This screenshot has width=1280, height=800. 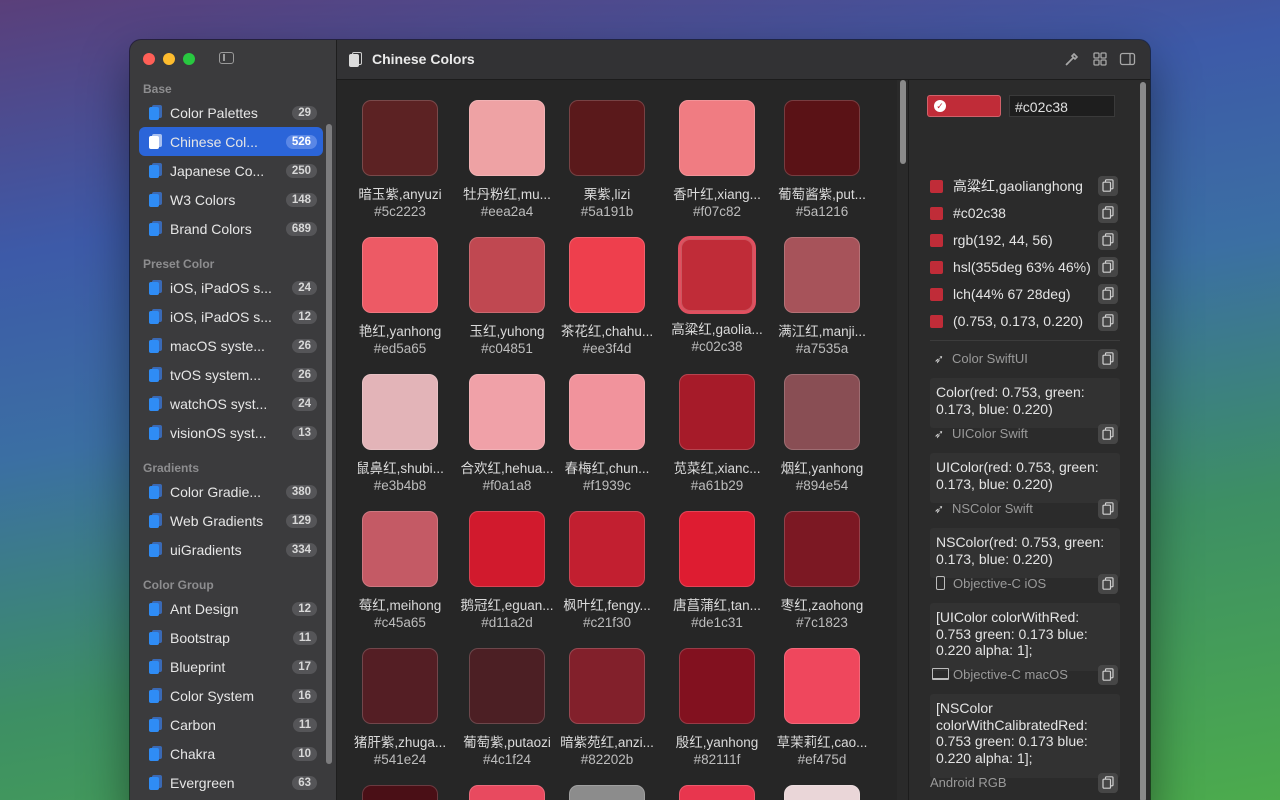 I want to click on close-button, so click(x=149, y=59).